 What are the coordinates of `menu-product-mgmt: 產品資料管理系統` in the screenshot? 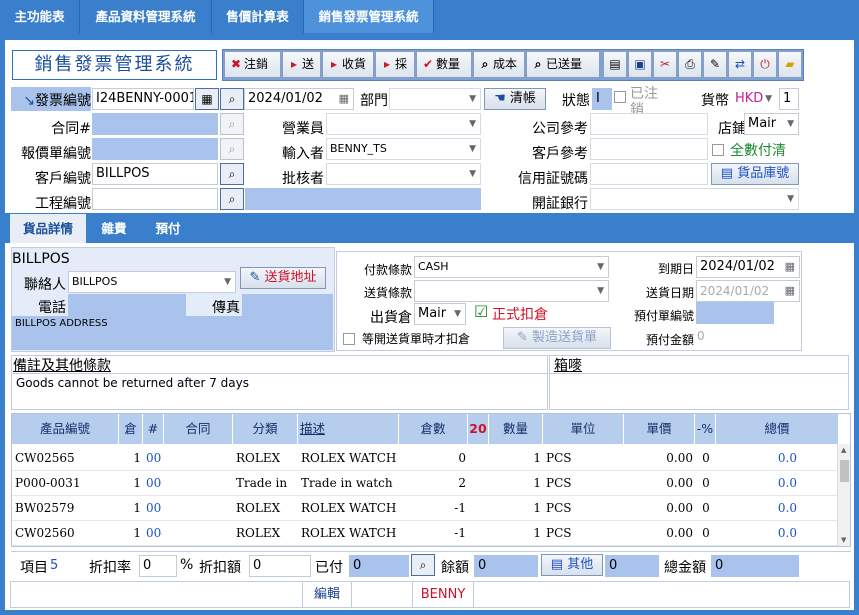 It's located at (146, 16).